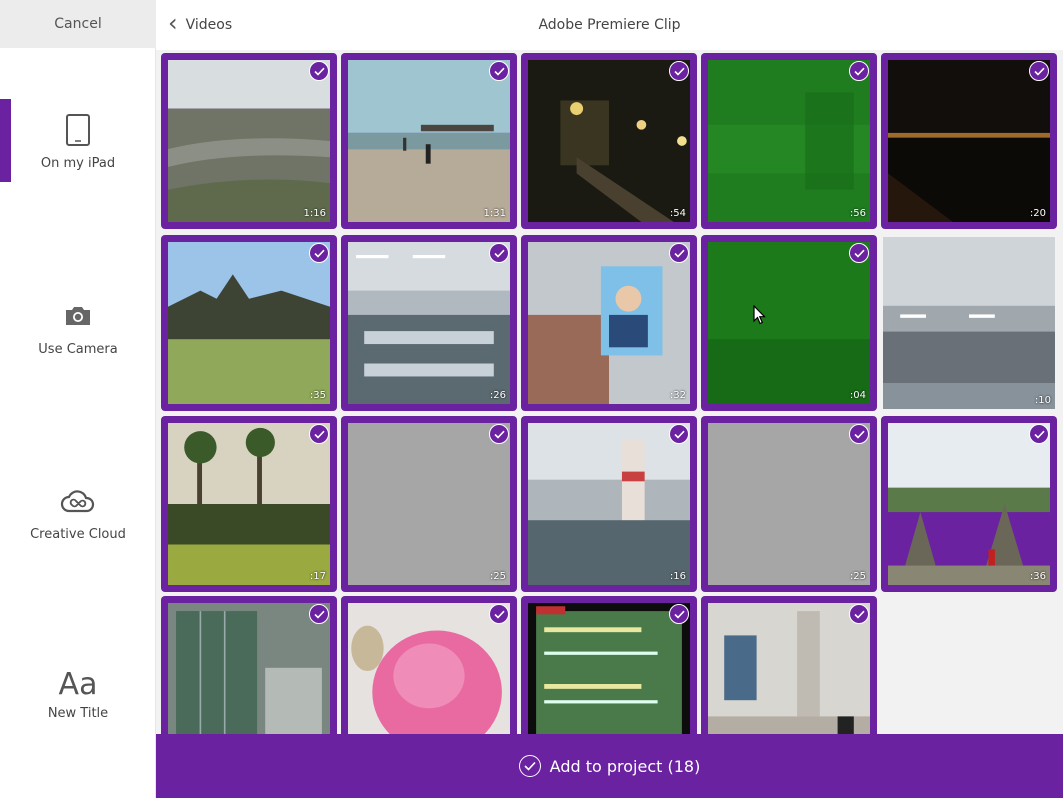 The height and width of the screenshot is (798, 1063). I want to click on source-item-label: New Title, so click(78, 713).